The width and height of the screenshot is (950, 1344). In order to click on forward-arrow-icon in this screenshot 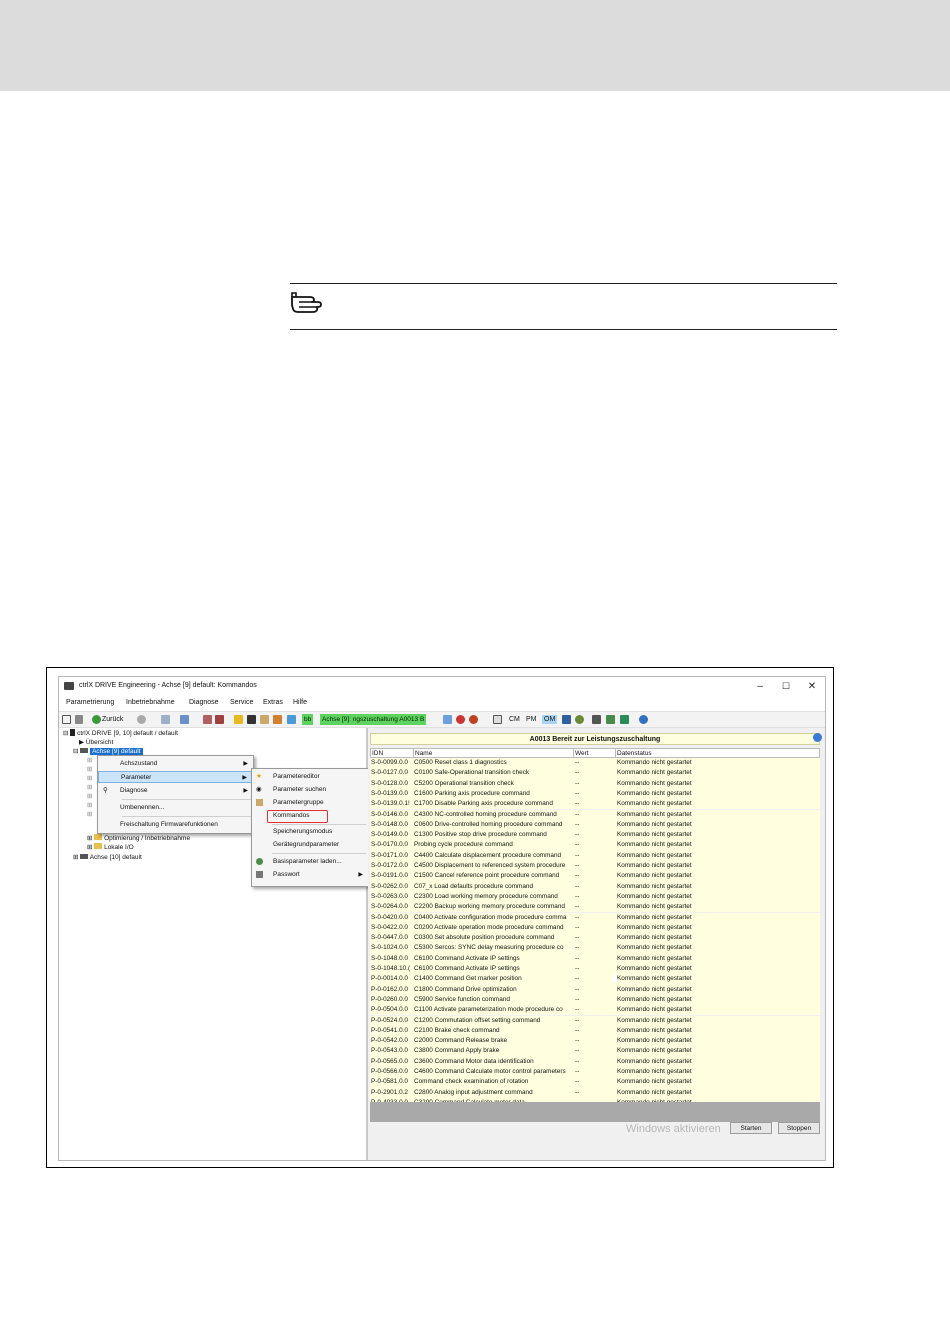, I will do `click(141, 719)`.